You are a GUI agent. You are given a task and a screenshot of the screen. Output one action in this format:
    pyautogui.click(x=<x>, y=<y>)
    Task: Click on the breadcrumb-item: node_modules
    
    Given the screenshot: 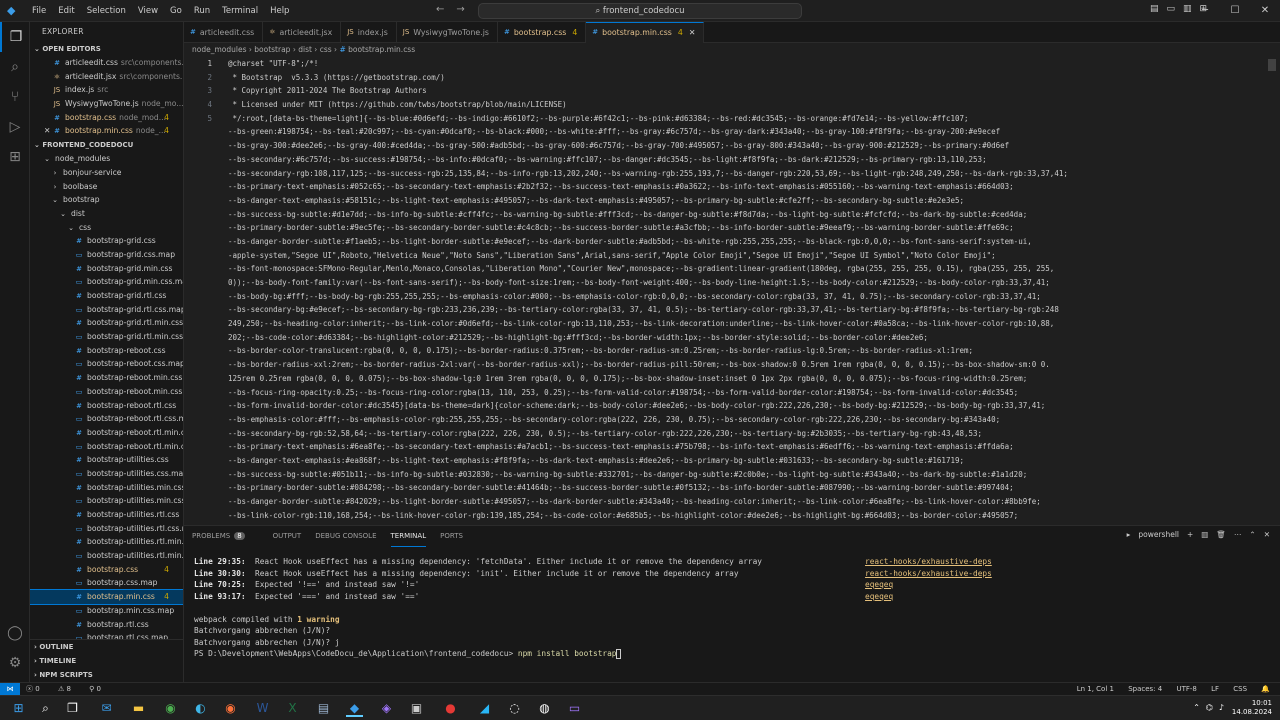 What is the action you would take?
    pyautogui.click(x=219, y=49)
    